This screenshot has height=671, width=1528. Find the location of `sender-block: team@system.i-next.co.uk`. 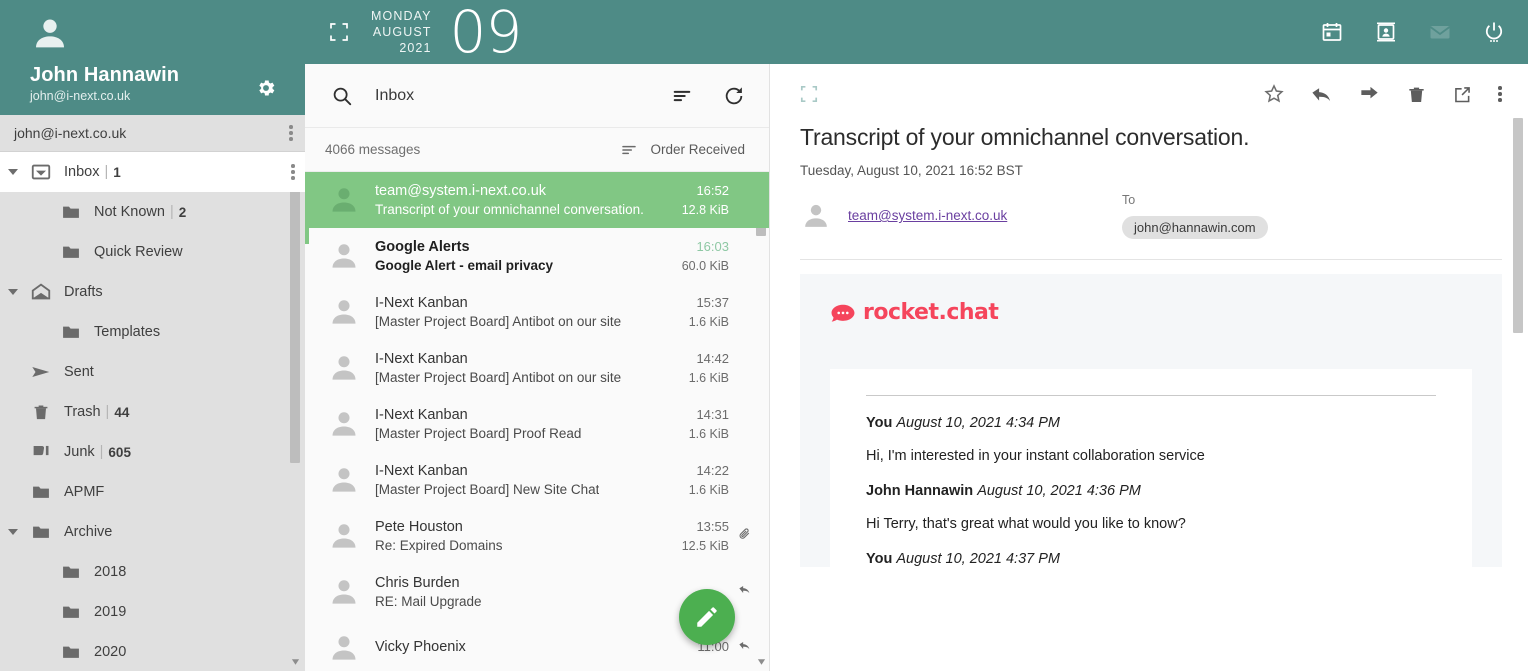

sender-block: team@system.i-next.co.uk is located at coordinates (961, 215).